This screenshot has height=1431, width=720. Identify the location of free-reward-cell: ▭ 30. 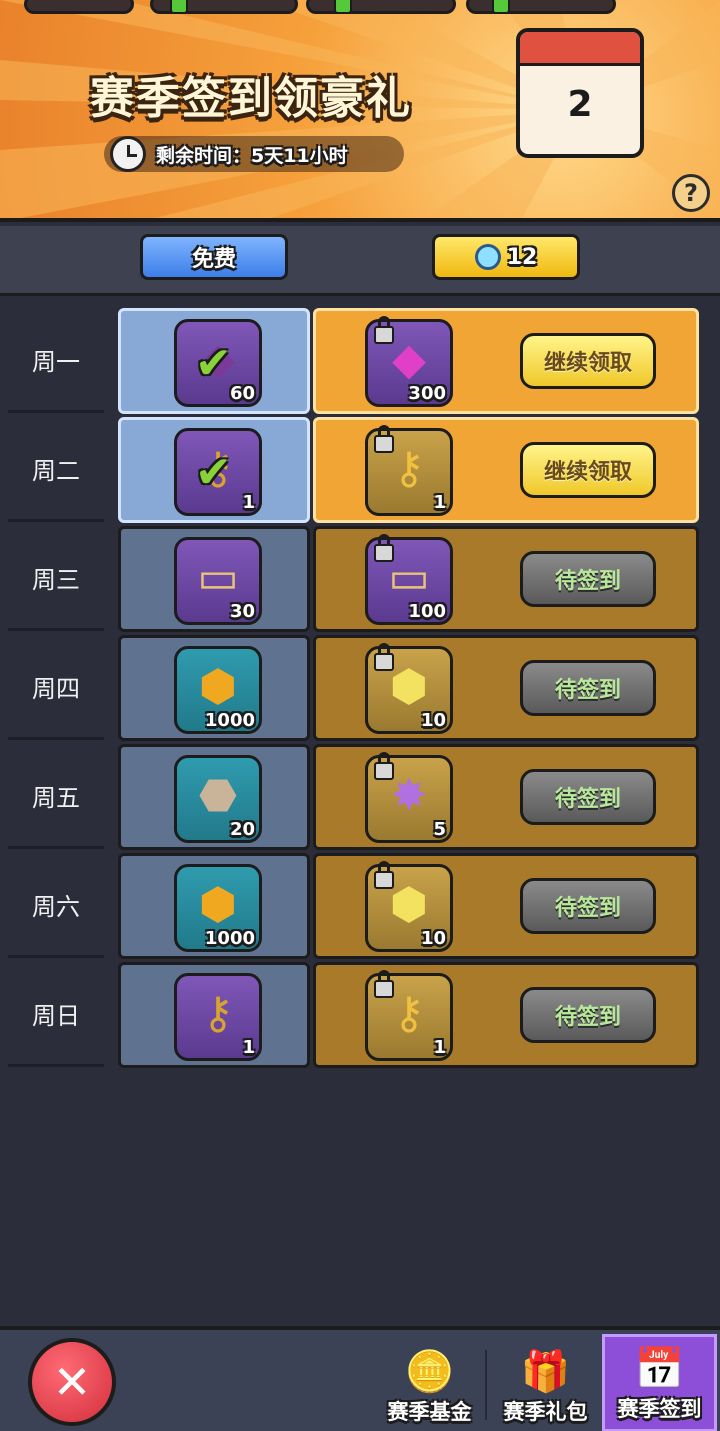
(214, 579).